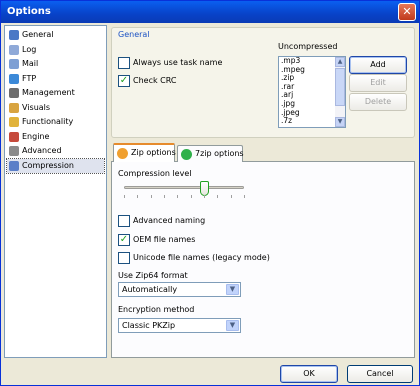  What do you see at coordinates (55, 50) in the screenshot?
I see `sidebar-item-log: Log` at bounding box center [55, 50].